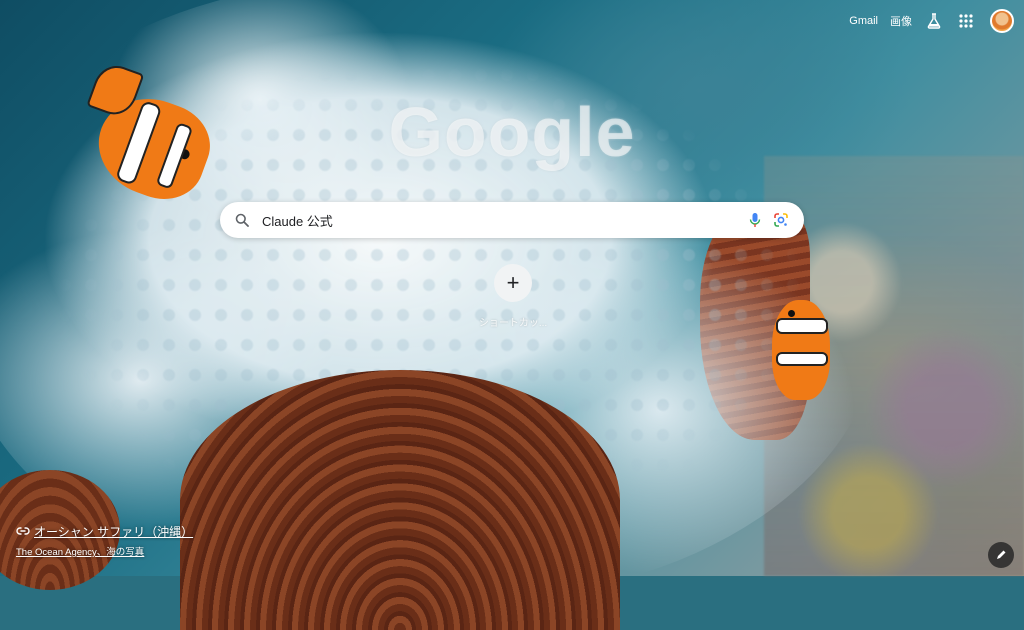 The image size is (1024, 630). What do you see at coordinates (801, 350) in the screenshot?
I see `clownfish-small` at bounding box center [801, 350].